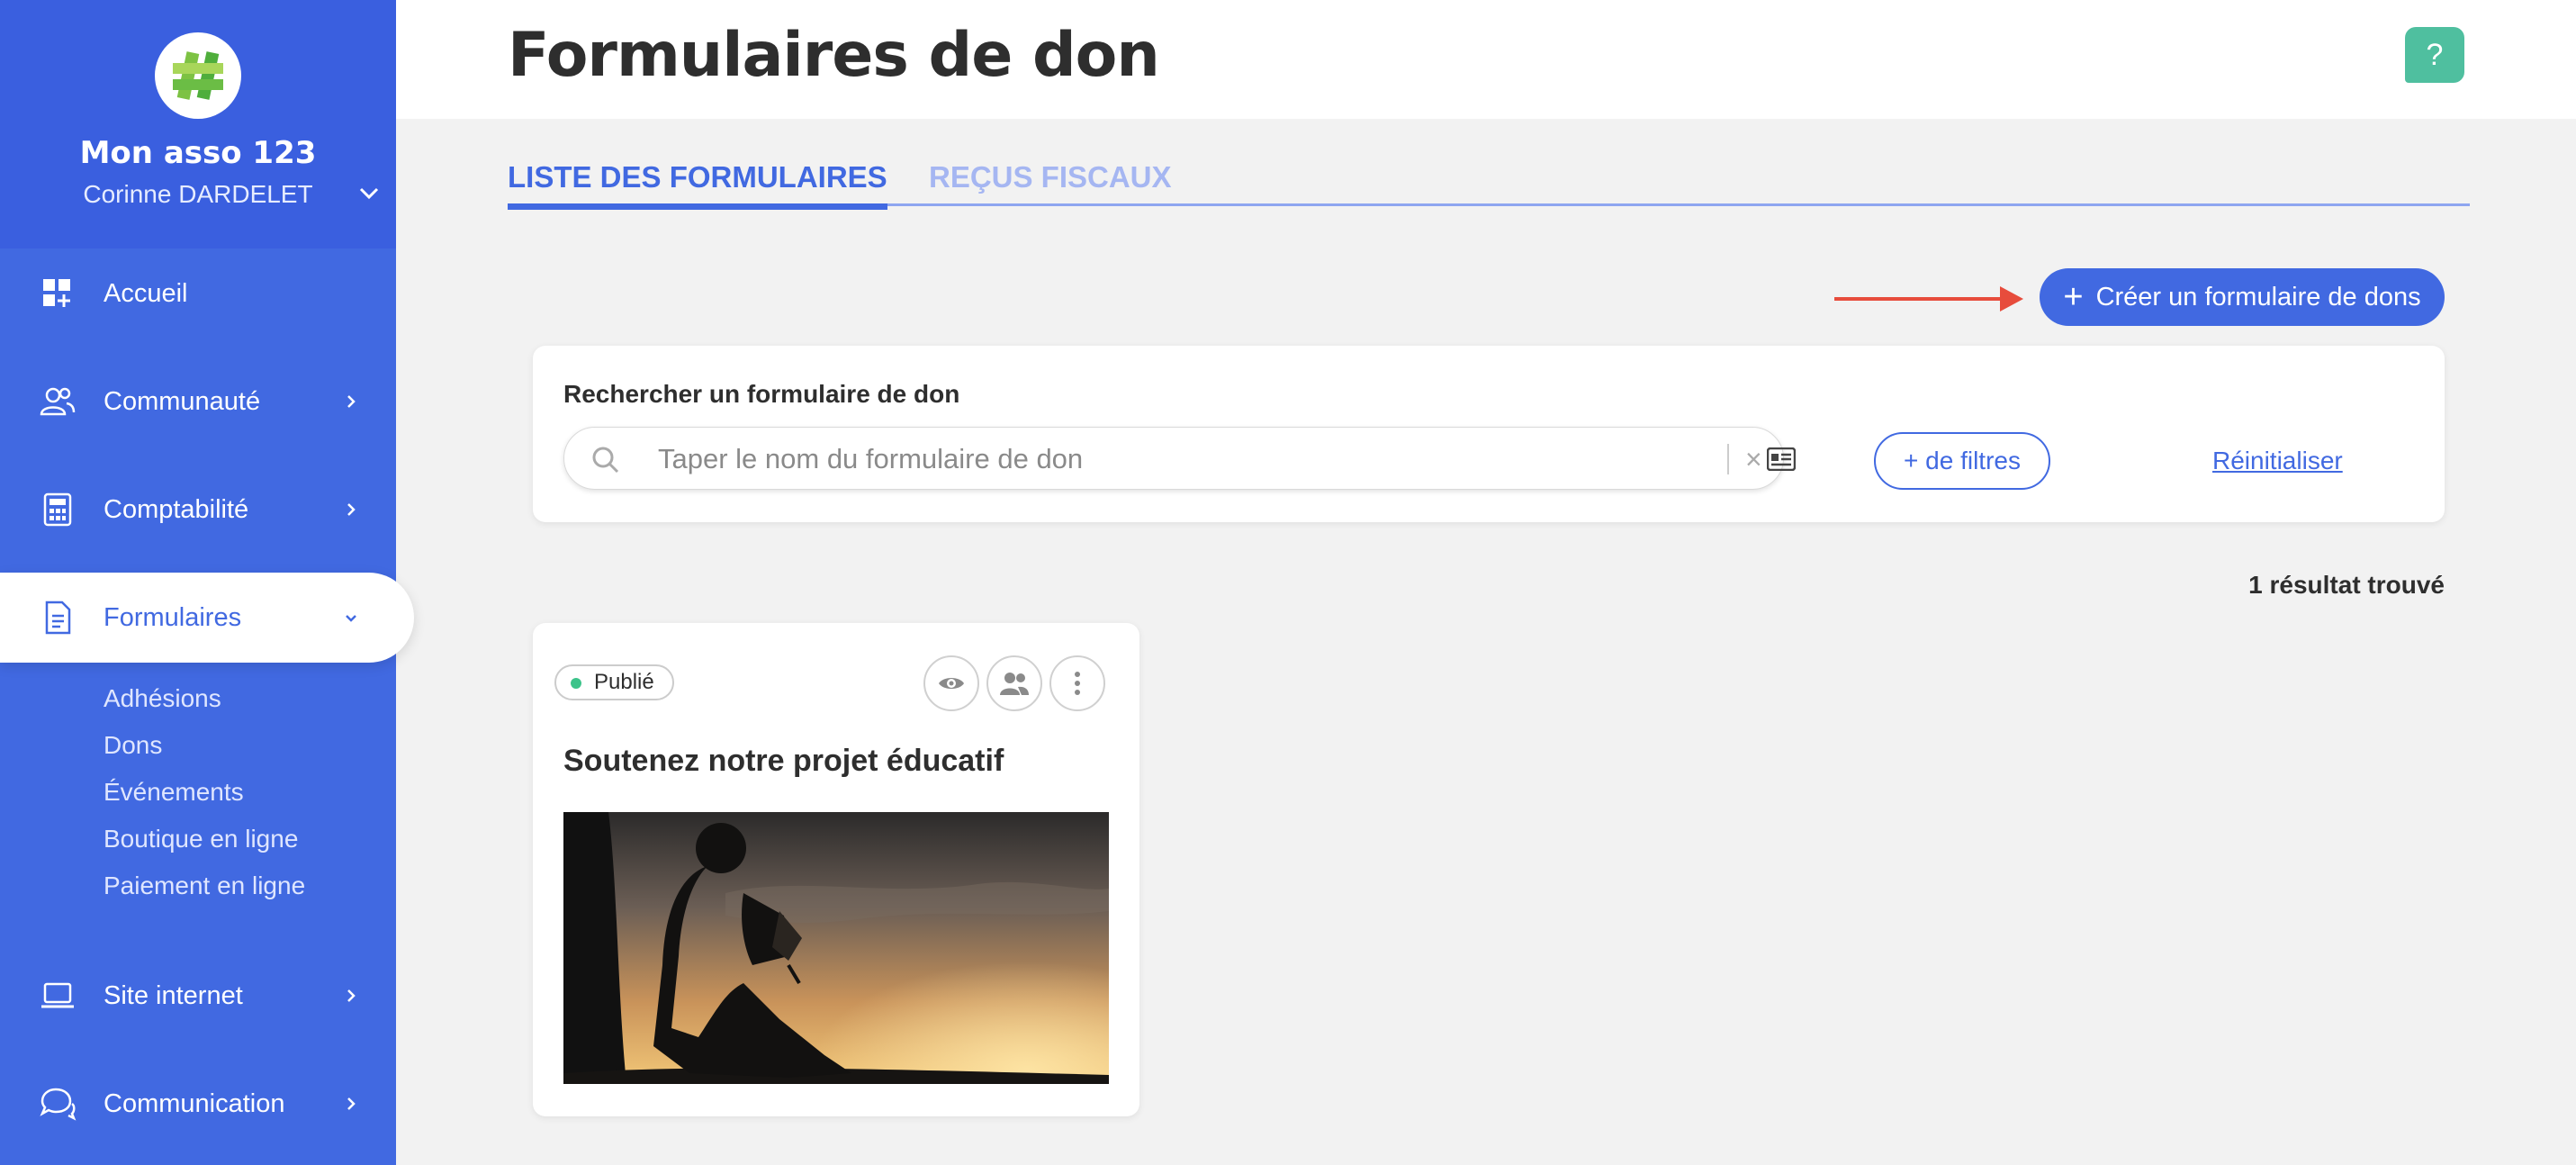  I want to click on create-form-button: + Créer un formulaire de dons, so click(2242, 297).